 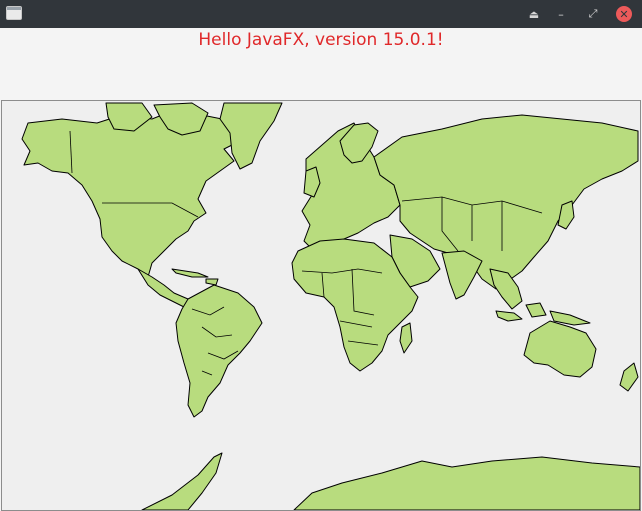 I want to click on cuba, so click(x=190, y=273).